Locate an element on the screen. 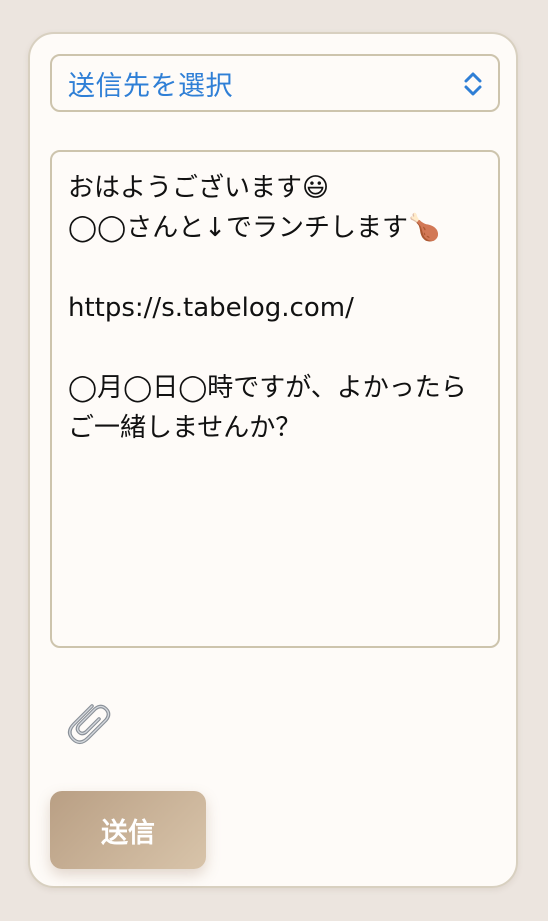 The height and width of the screenshot is (921, 548). paperclip-icon is located at coordinates (89, 721).